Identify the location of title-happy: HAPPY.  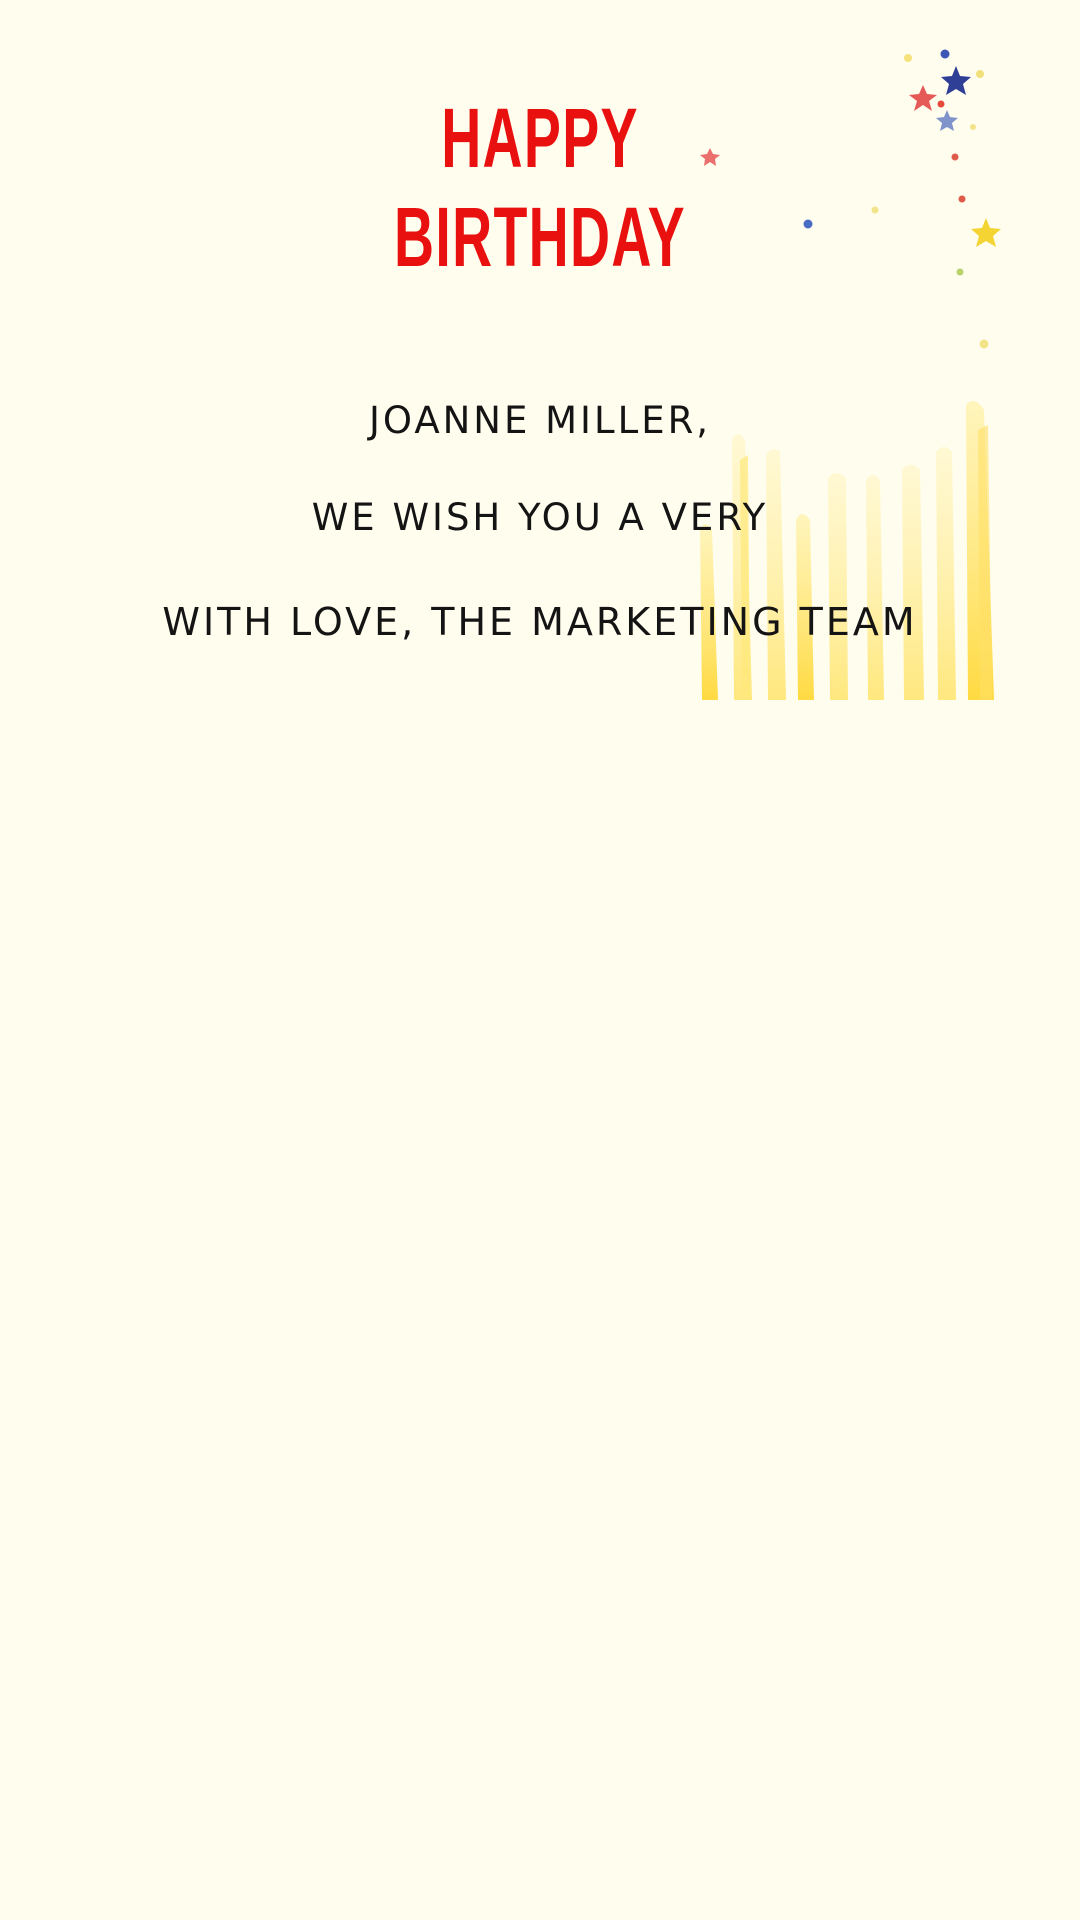
(540, 138).